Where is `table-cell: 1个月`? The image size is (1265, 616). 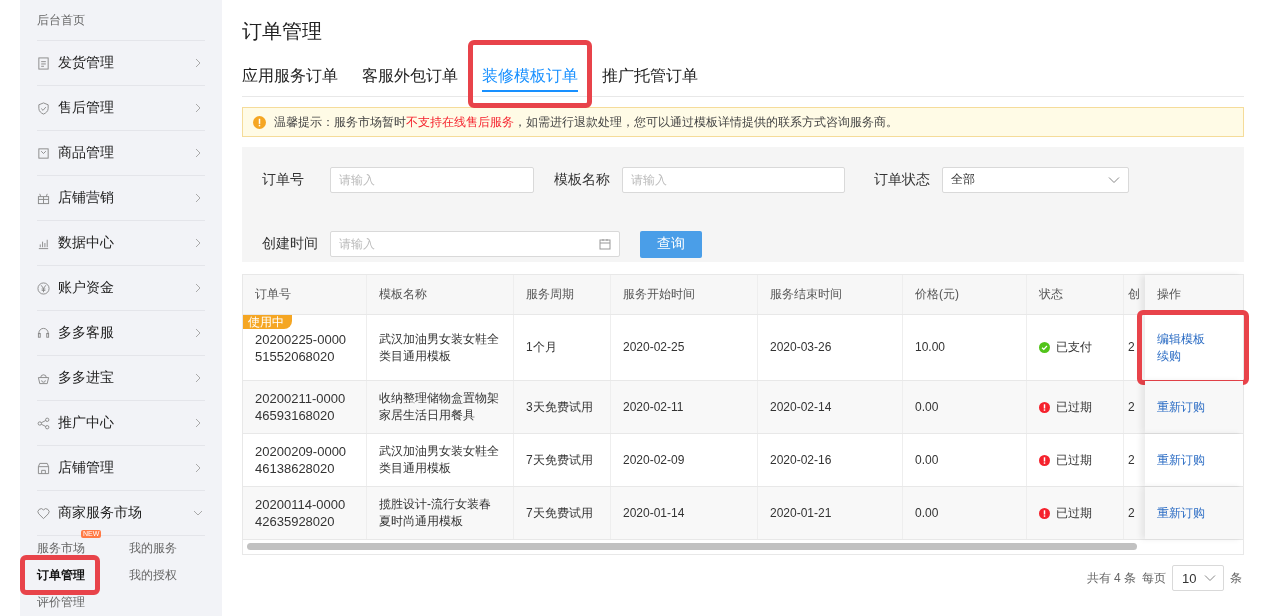
table-cell: 1个月 is located at coordinates (541, 347).